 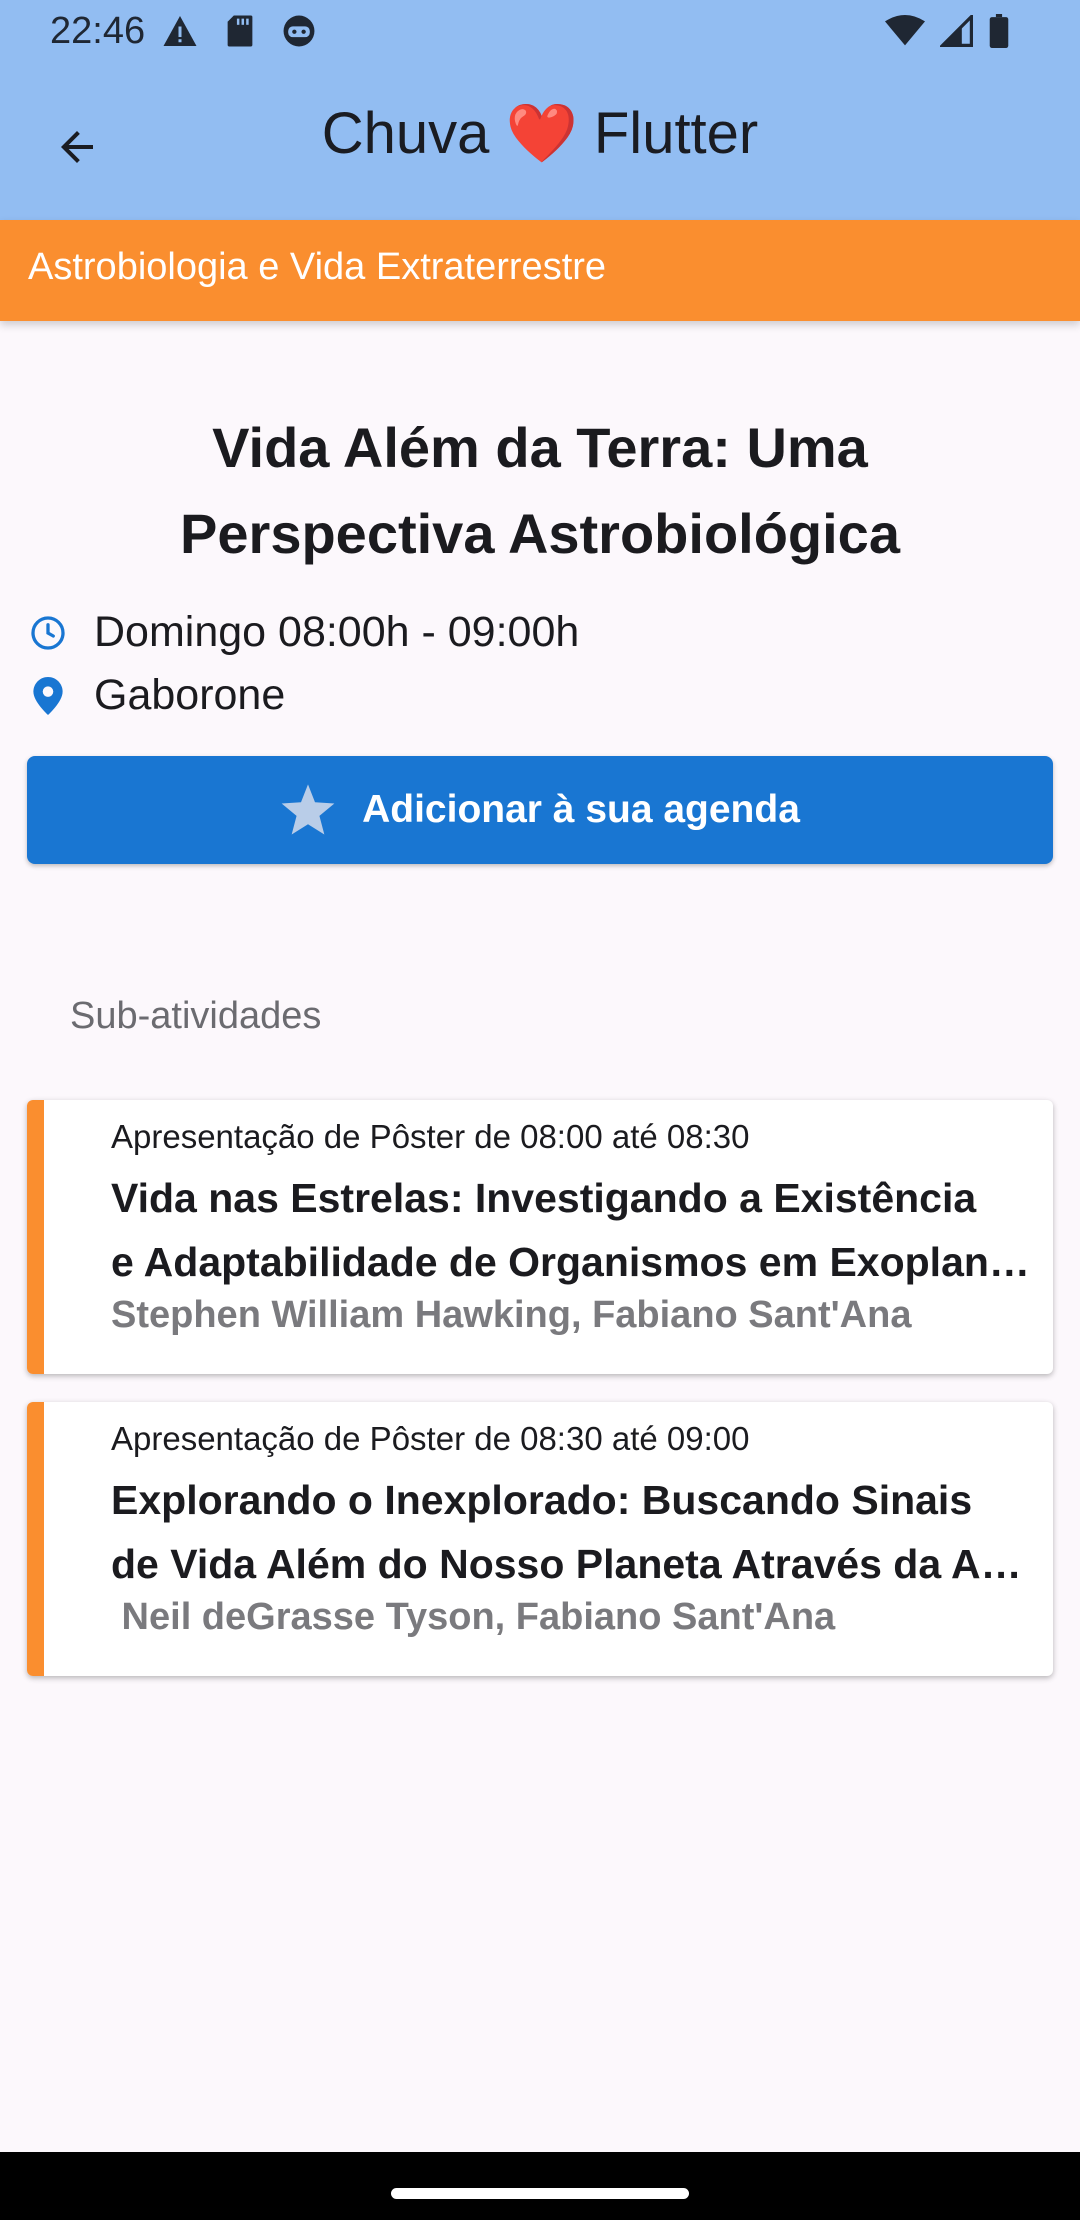 I want to click on sd-card-icon, so click(x=240, y=33).